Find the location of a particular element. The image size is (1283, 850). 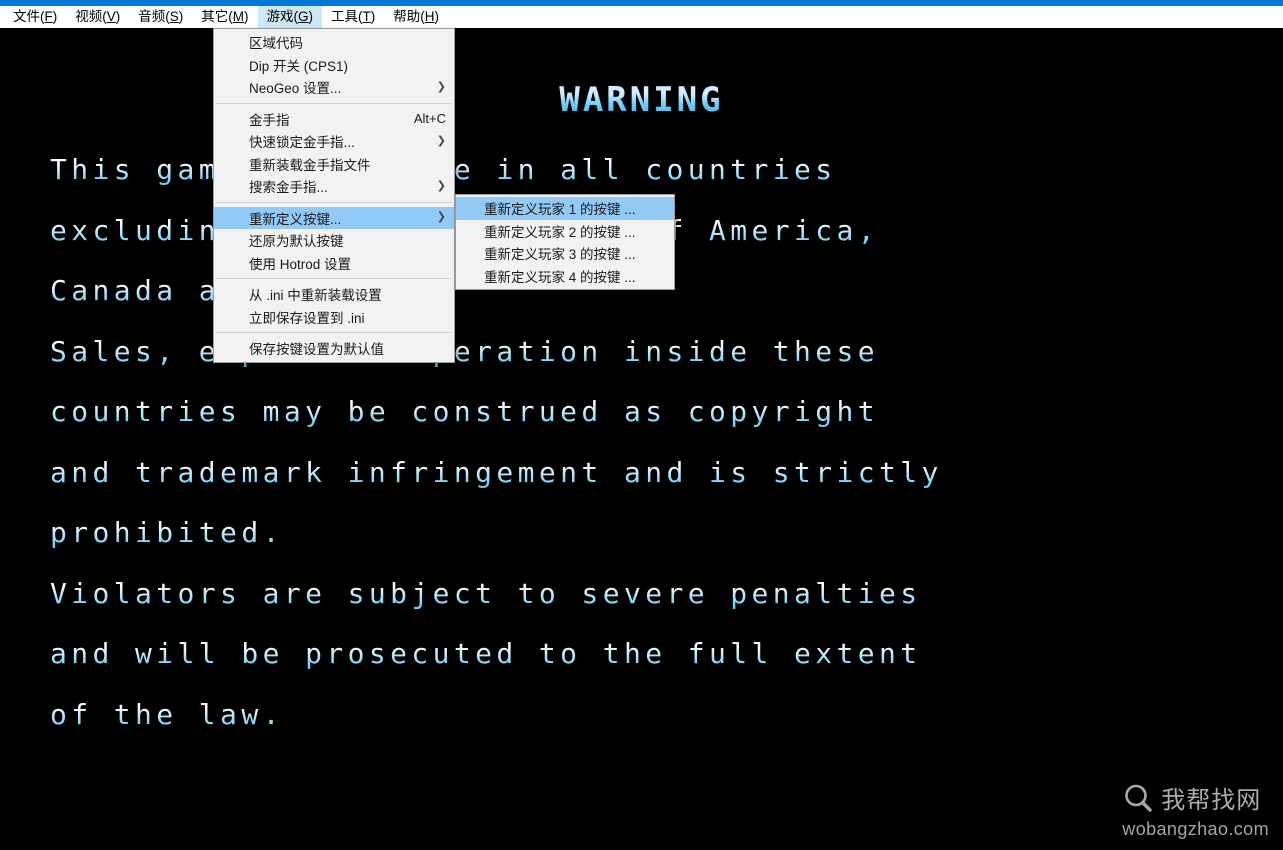

game-menu-item: 重新定义按键... ❯ is located at coordinates (334, 217).